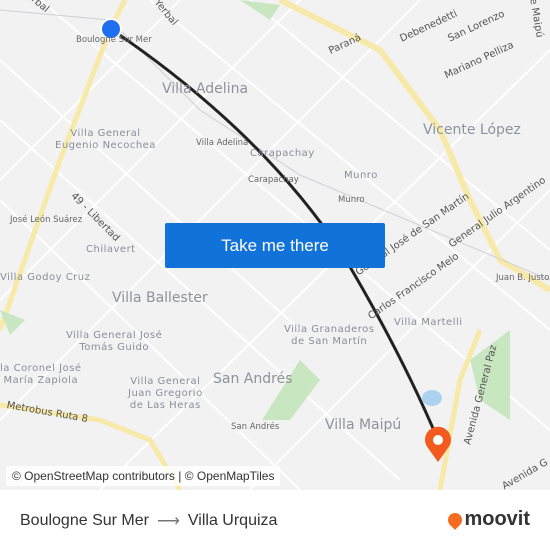 The height and width of the screenshot is (550, 550). What do you see at coordinates (105, 139) in the screenshot?
I see `area-label: Villa General Eugenio Necochea` at bounding box center [105, 139].